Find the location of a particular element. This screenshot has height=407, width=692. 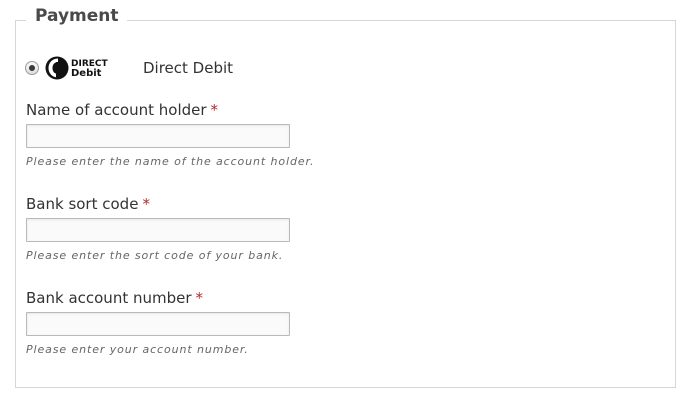

account-holder-label: Name of account holder * is located at coordinates (122, 110).